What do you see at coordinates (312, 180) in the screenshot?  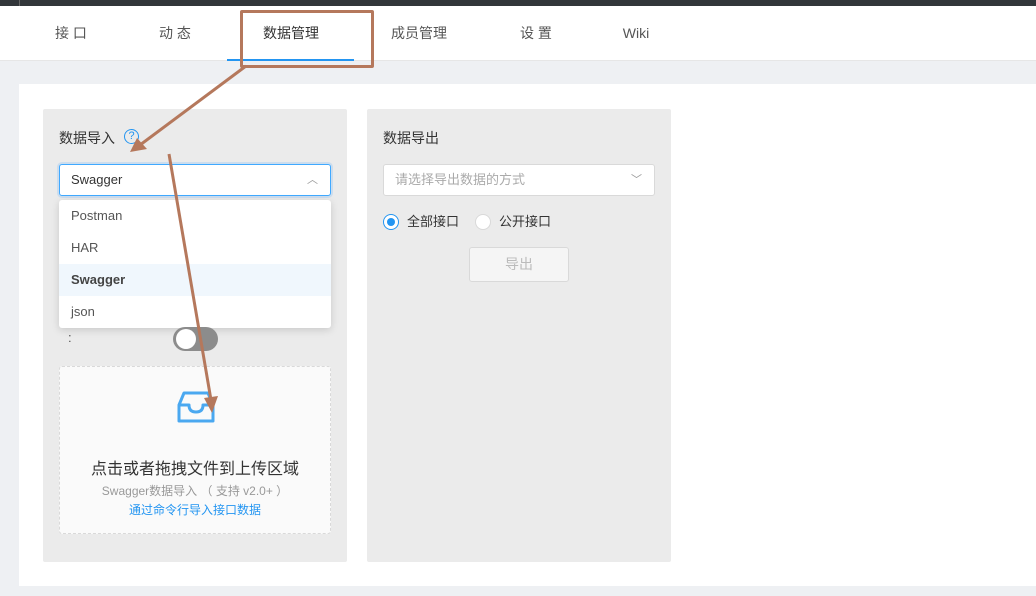 I see `chevron-up-icon: ︿` at bounding box center [312, 180].